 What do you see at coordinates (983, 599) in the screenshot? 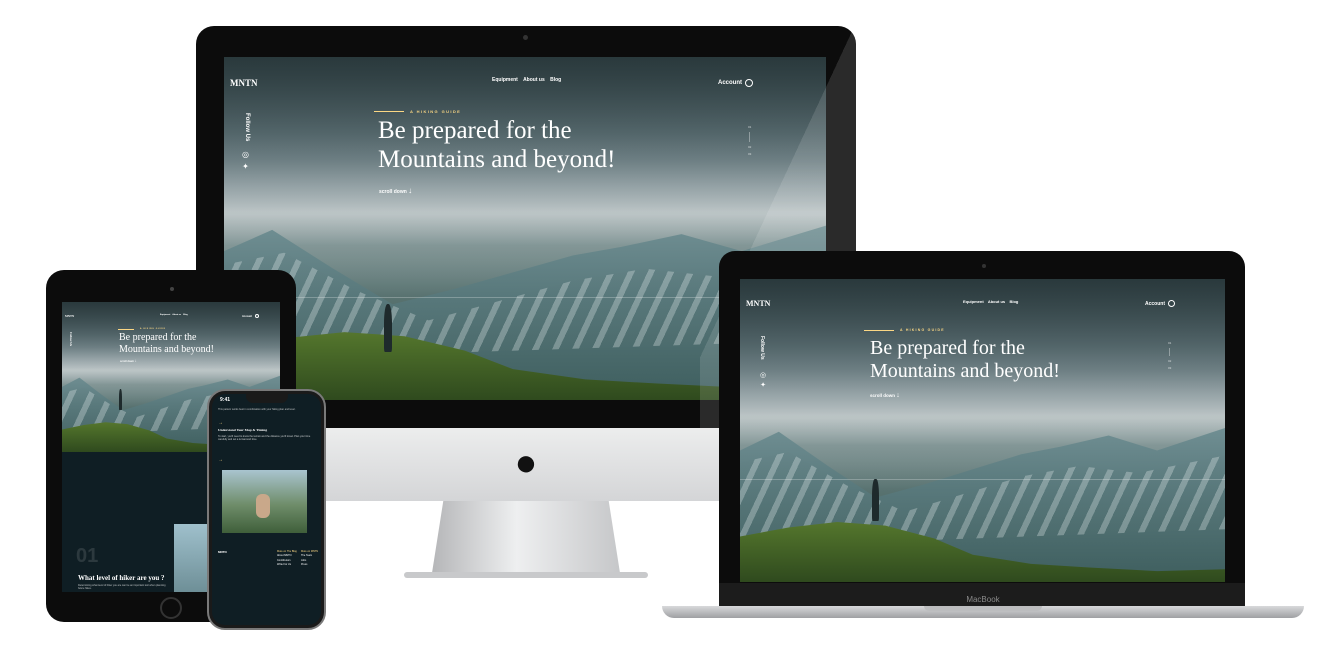
I see `macbook-label: MacBook` at bounding box center [983, 599].